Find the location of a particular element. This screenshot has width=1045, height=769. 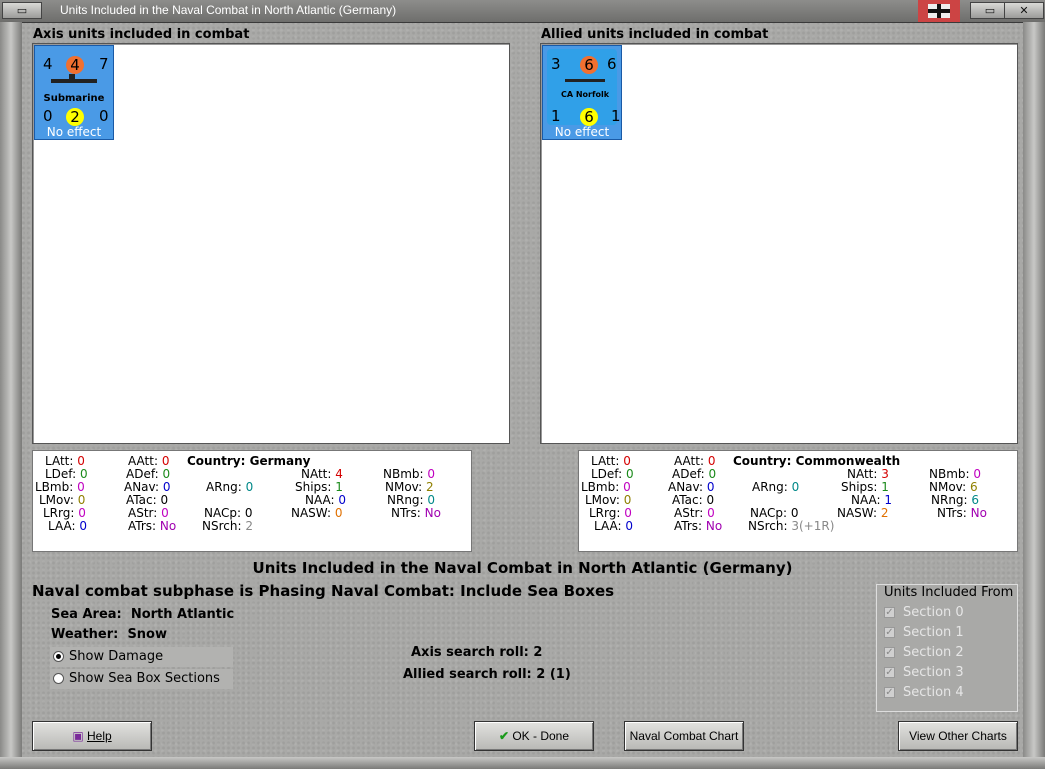

show-sea-box-label: Show Sea Box Sections is located at coordinates (144, 678).